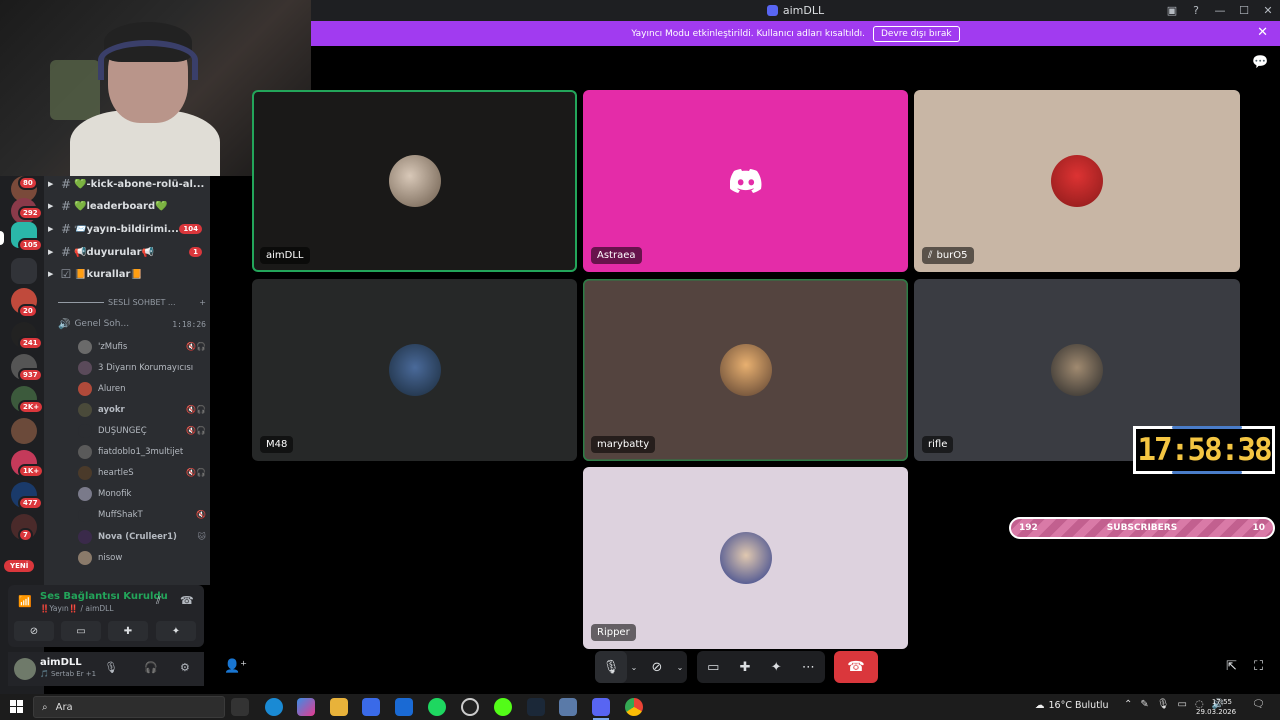  What do you see at coordinates (187, 600) in the screenshot?
I see `disconnect-icon: ☎` at bounding box center [187, 600].